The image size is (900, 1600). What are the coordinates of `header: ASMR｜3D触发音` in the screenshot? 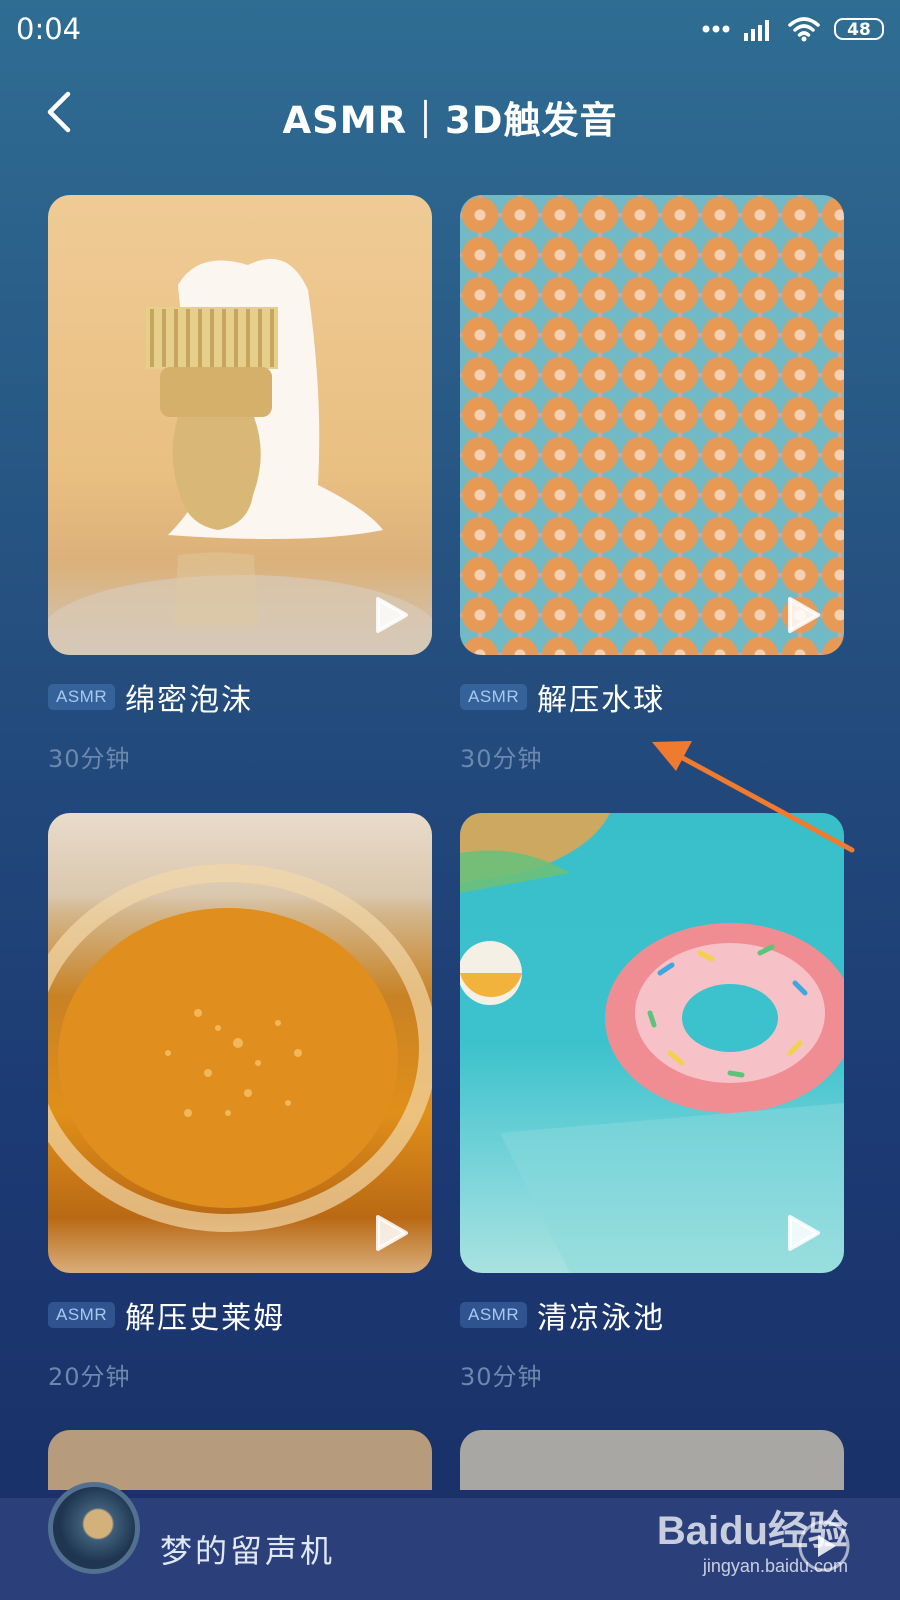 It's located at (450, 112).